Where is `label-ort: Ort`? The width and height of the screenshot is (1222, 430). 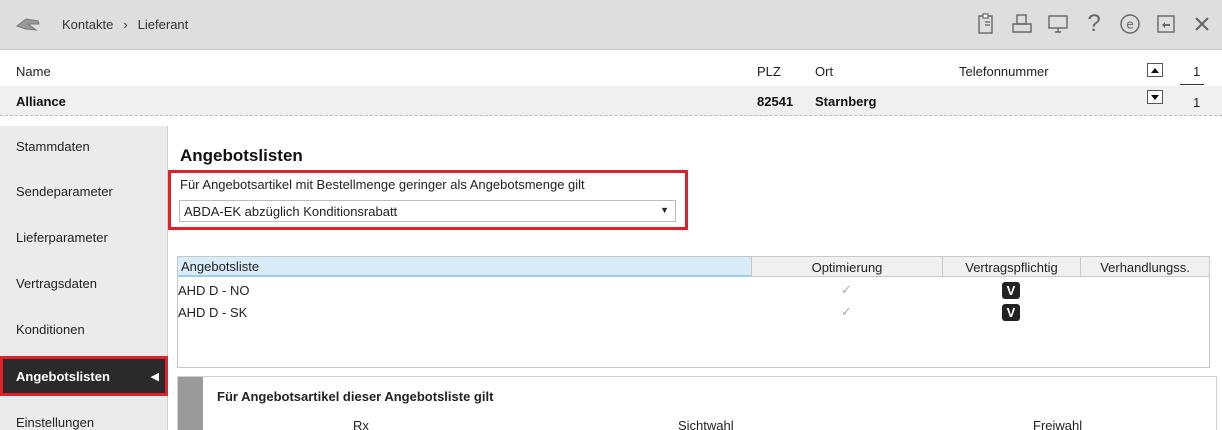
label-ort: Ort is located at coordinates (824, 71).